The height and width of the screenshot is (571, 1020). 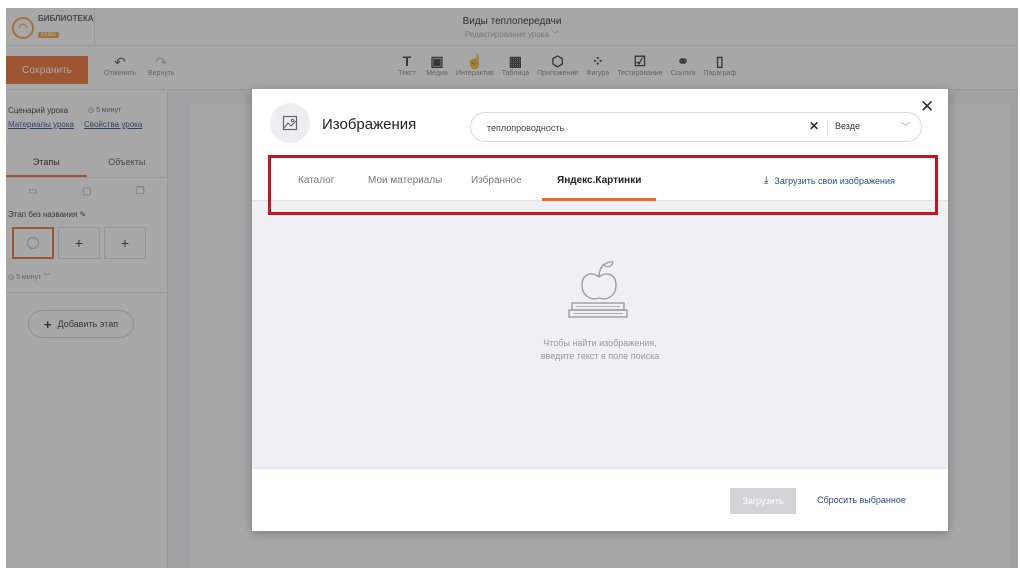 I want to click on search-bar: ✕ Везде ﹀, so click(x=696, y=127).